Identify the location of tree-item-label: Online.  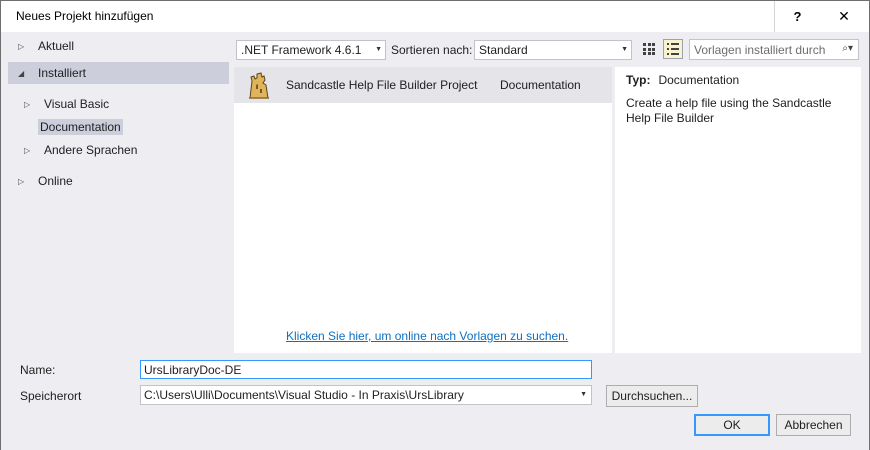
(55, 181).